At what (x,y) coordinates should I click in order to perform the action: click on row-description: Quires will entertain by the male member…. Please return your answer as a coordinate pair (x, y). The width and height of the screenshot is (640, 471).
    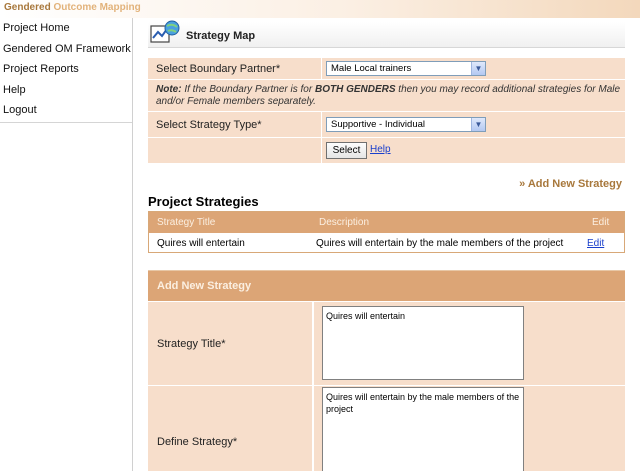
    Looking at the image, I should click on (440, 243).